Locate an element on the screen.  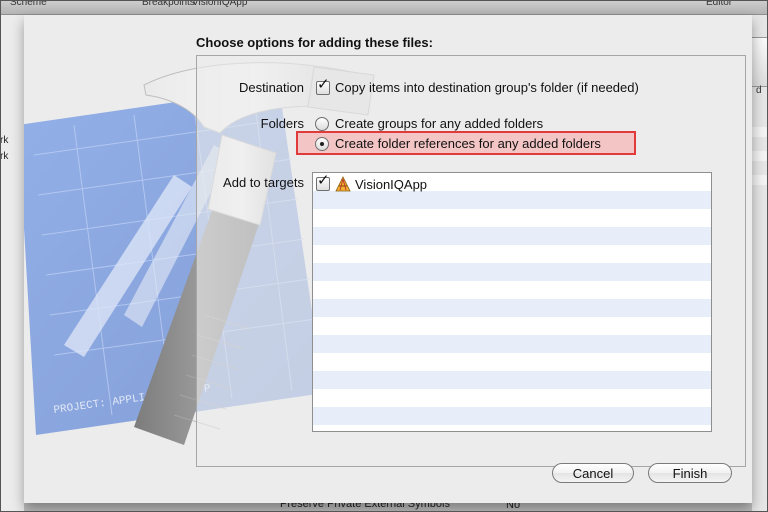
sheet-title: Choose options for adding these files: is located at coordinates (314, 42).